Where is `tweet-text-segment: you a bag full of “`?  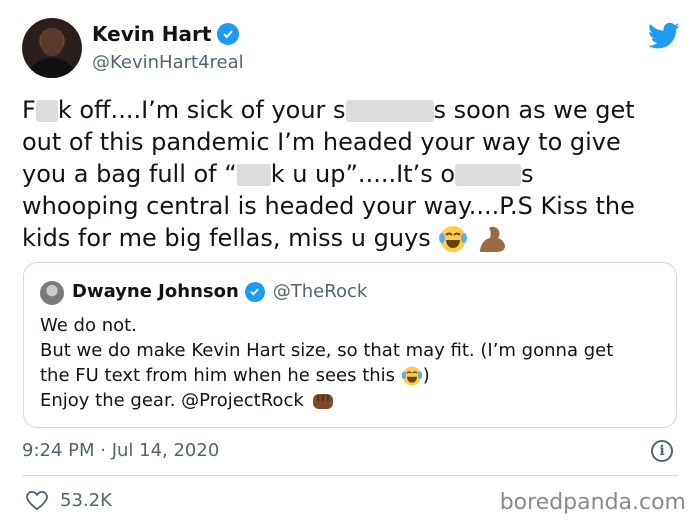 tweet-text-segment: you a bag full of “ is located at coordinates (129, 174).